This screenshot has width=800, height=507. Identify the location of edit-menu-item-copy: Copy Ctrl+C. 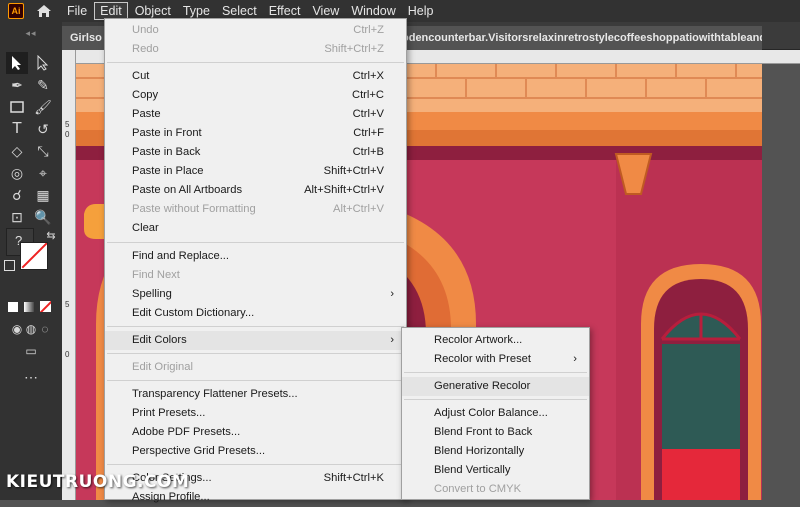
(255, 95).